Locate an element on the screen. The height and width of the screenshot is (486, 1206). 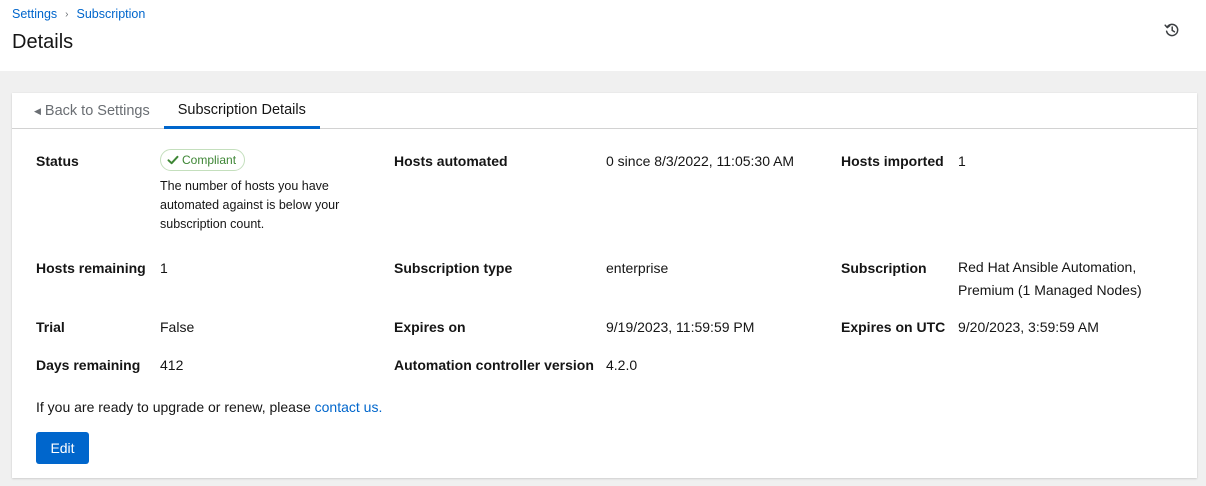
expires-on-label: Expires on is located at coordinates (430, 327).